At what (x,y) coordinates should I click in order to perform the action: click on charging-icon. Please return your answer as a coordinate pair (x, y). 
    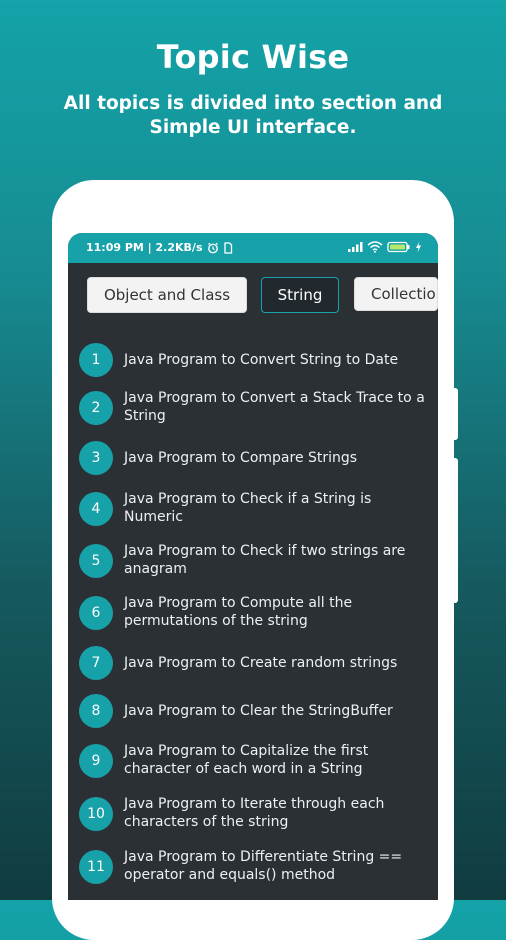
    Looking at the image, I should click on (418, 247).